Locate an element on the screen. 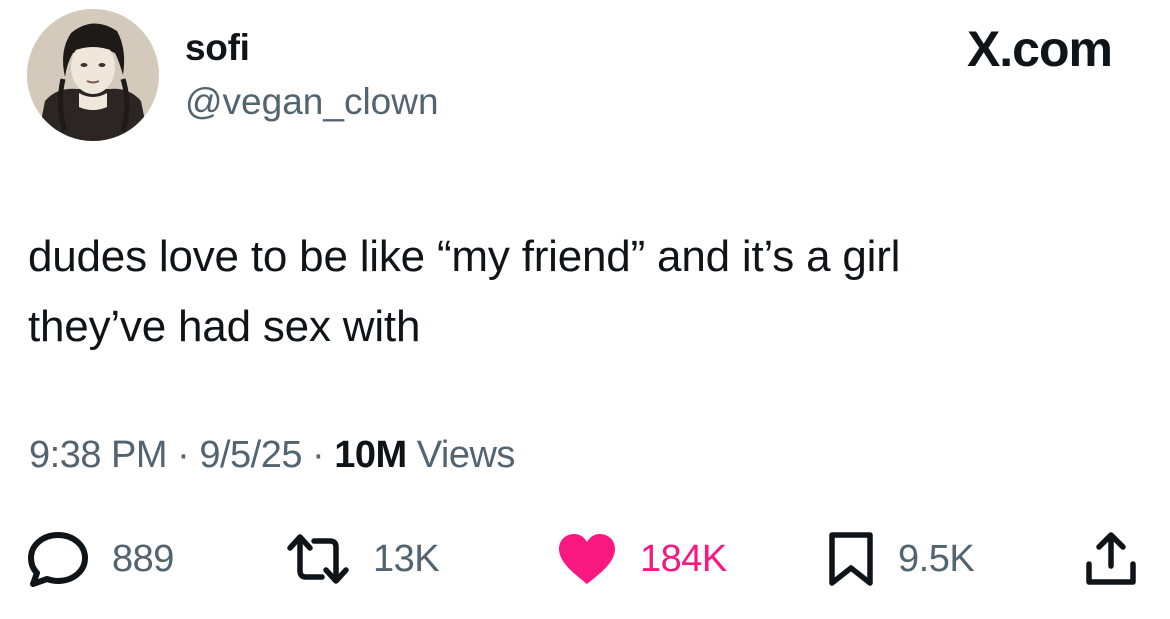 The width and height of the screenshot is (1170, 619). action-bar: 889 13K 184K 9.5K is located at coordinates (585, 559).